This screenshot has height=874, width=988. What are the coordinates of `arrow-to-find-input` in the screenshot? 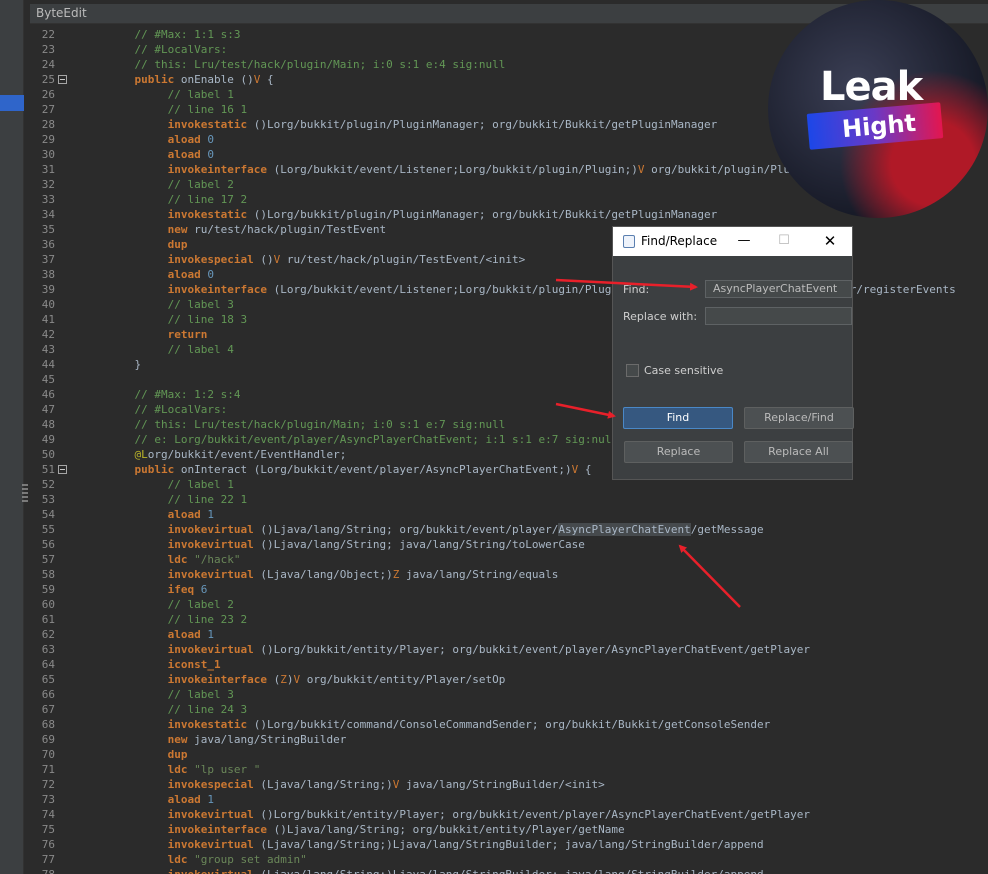 It's located at (626, 284).